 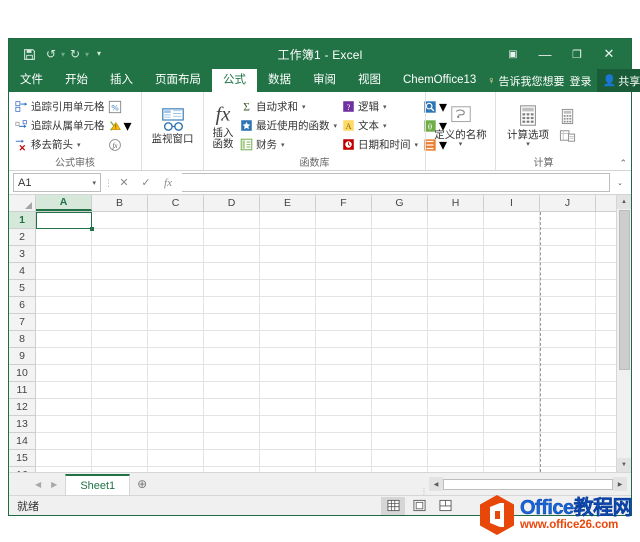 I want to click on cell-I5, so click(x=512, y=288).